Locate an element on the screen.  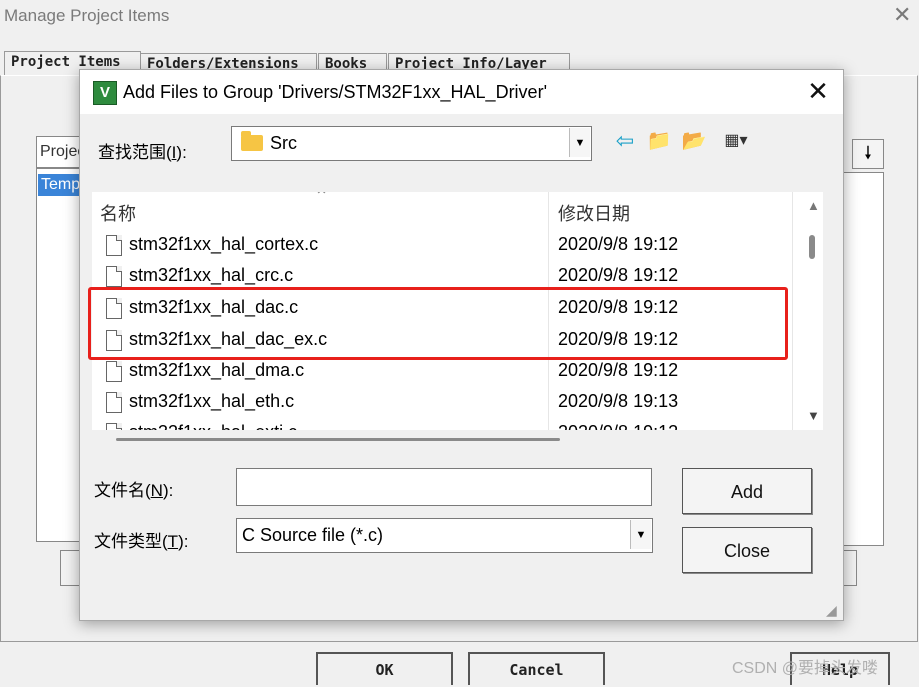
horizontal-scrollbar is located at coordinates (338, 439).